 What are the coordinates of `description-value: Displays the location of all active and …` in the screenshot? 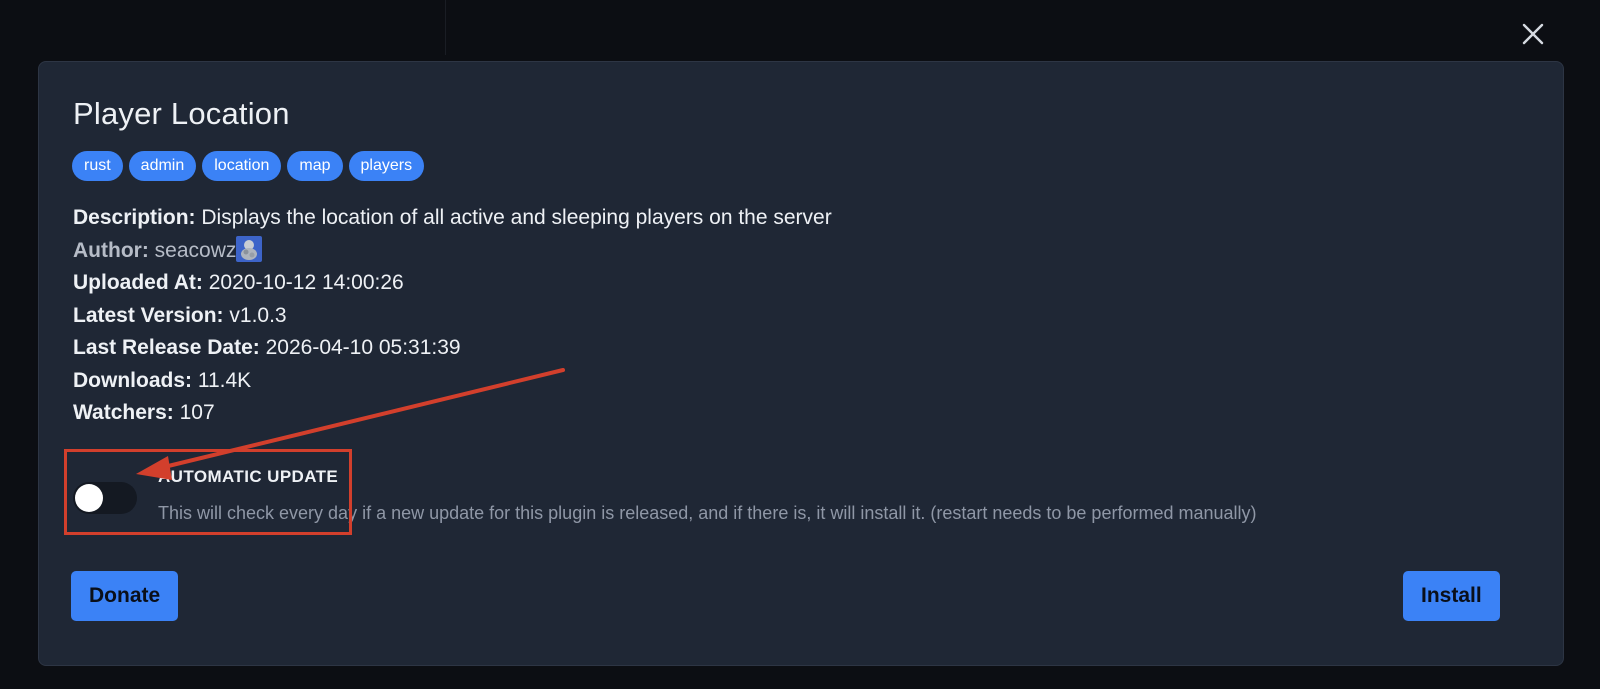 It's located at (516, 217).